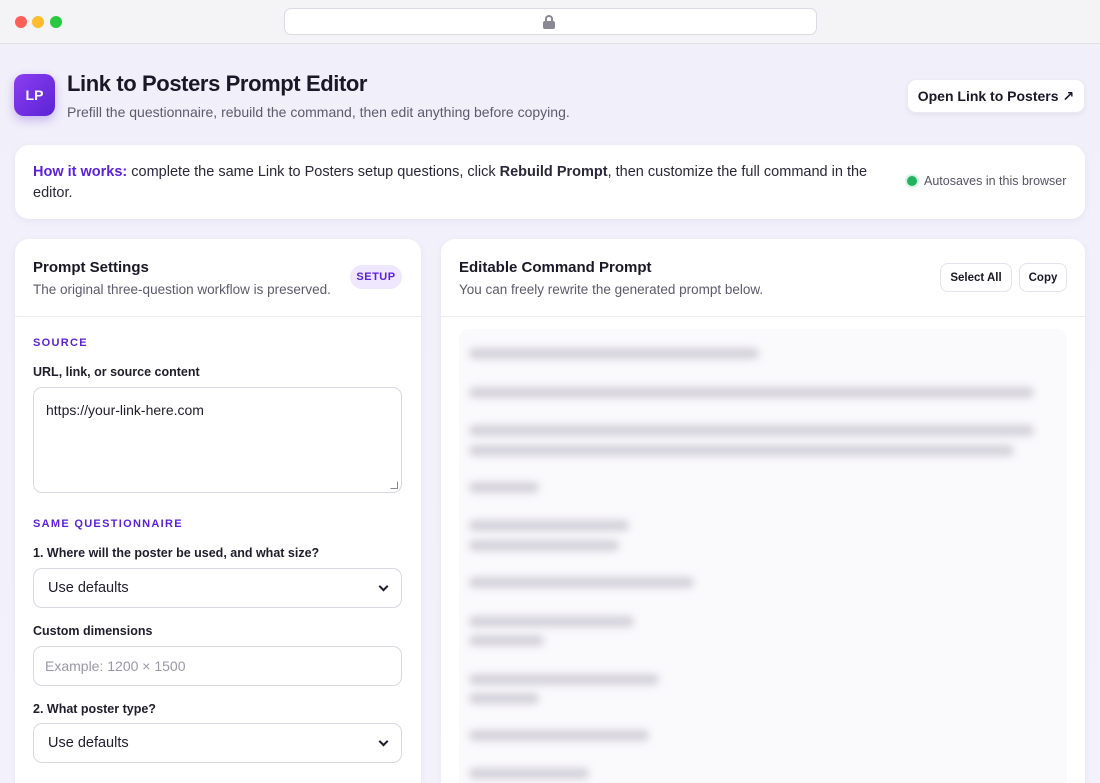 This screenshot has height=783, width=1100. I want to click on url-field-label: URL, link, or source content, so click(116, 372).